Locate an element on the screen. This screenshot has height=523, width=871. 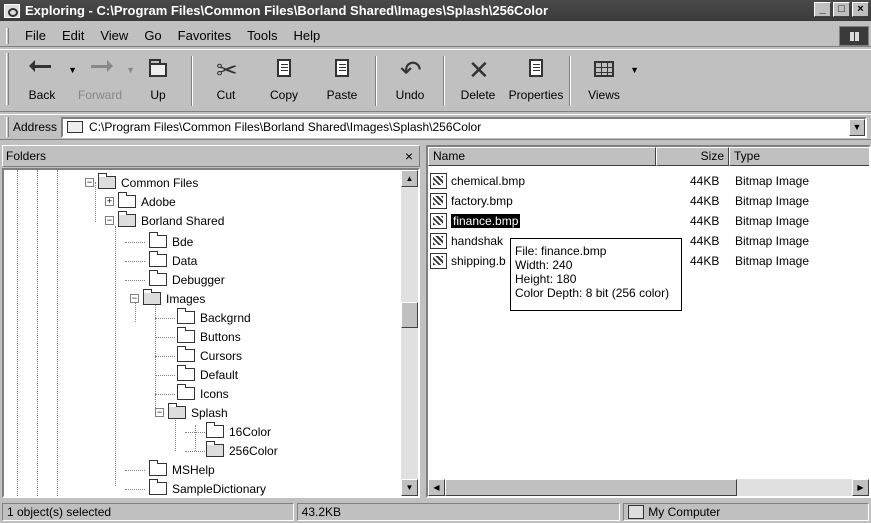
cut-button: ✂ Cut is located at coordinates (226, 81).